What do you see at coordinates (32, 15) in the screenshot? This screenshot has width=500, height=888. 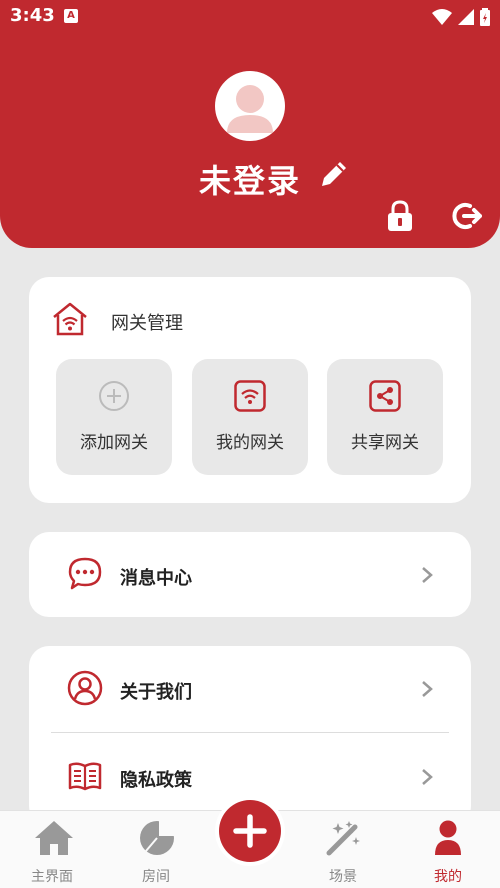 I see `status-time: 3:43` at bounding box center [32, 15].